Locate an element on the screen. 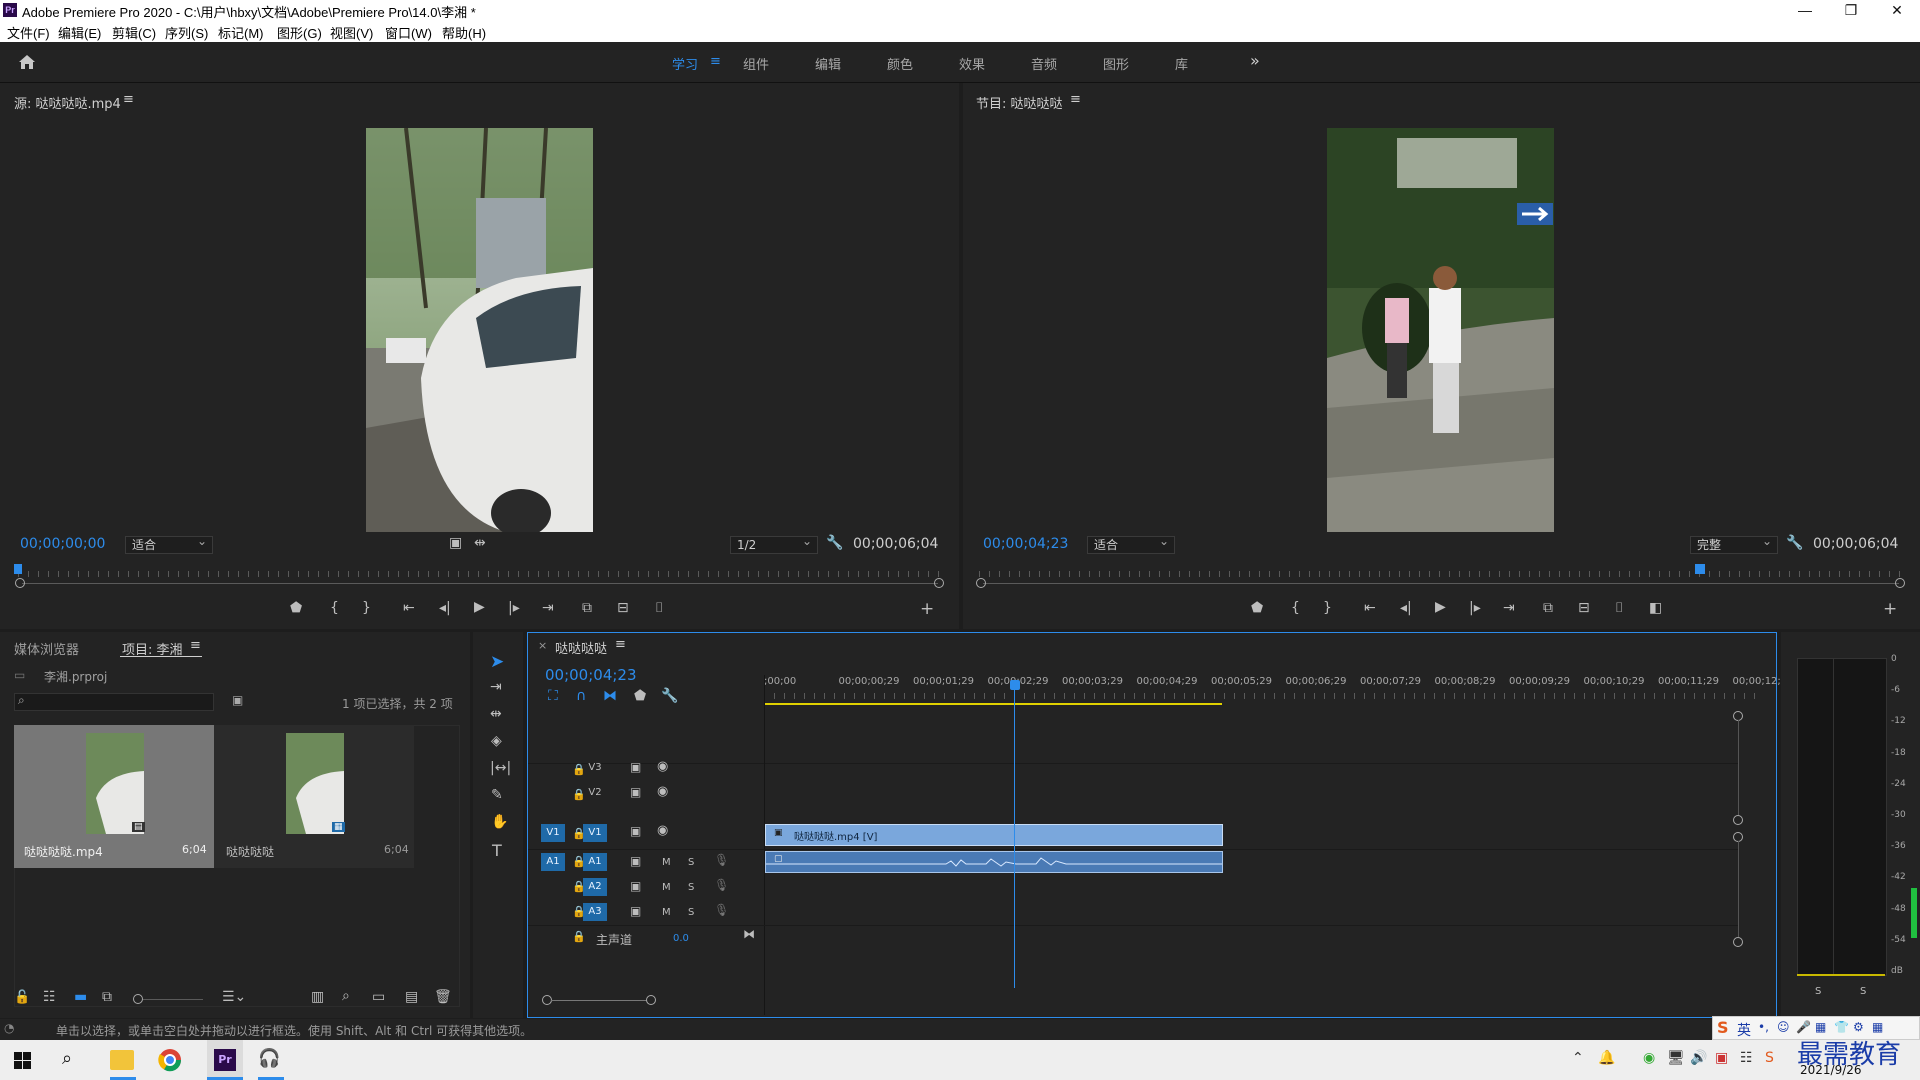 This screenshot has height=1080, width=1920. zoom-slider-handle is located at coordinates (138, 999).